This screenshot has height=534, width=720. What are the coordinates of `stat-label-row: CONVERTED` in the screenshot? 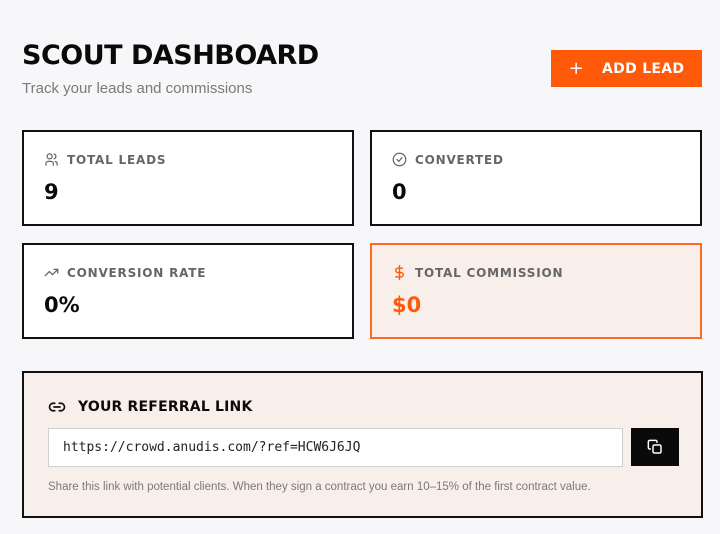 It's located at (448, 159).